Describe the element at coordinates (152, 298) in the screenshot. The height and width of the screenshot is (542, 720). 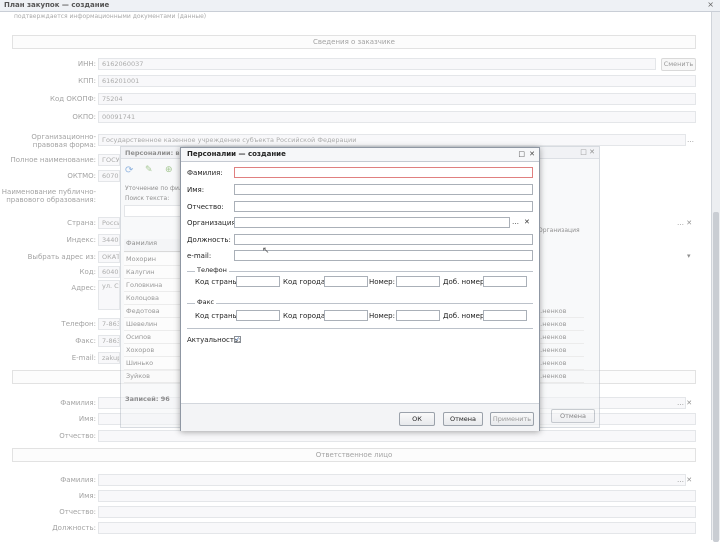
I see `list-item: Колоцова` at that location.